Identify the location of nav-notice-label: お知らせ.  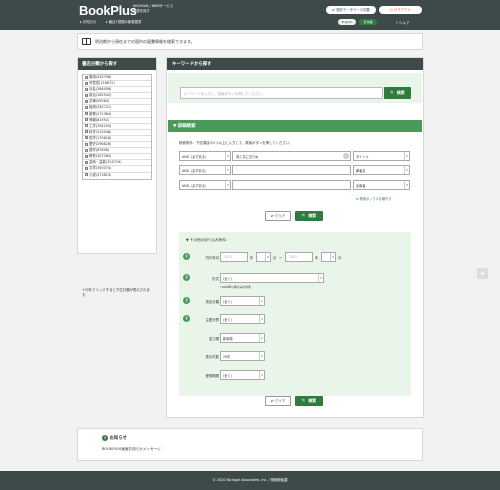
(89, 22).